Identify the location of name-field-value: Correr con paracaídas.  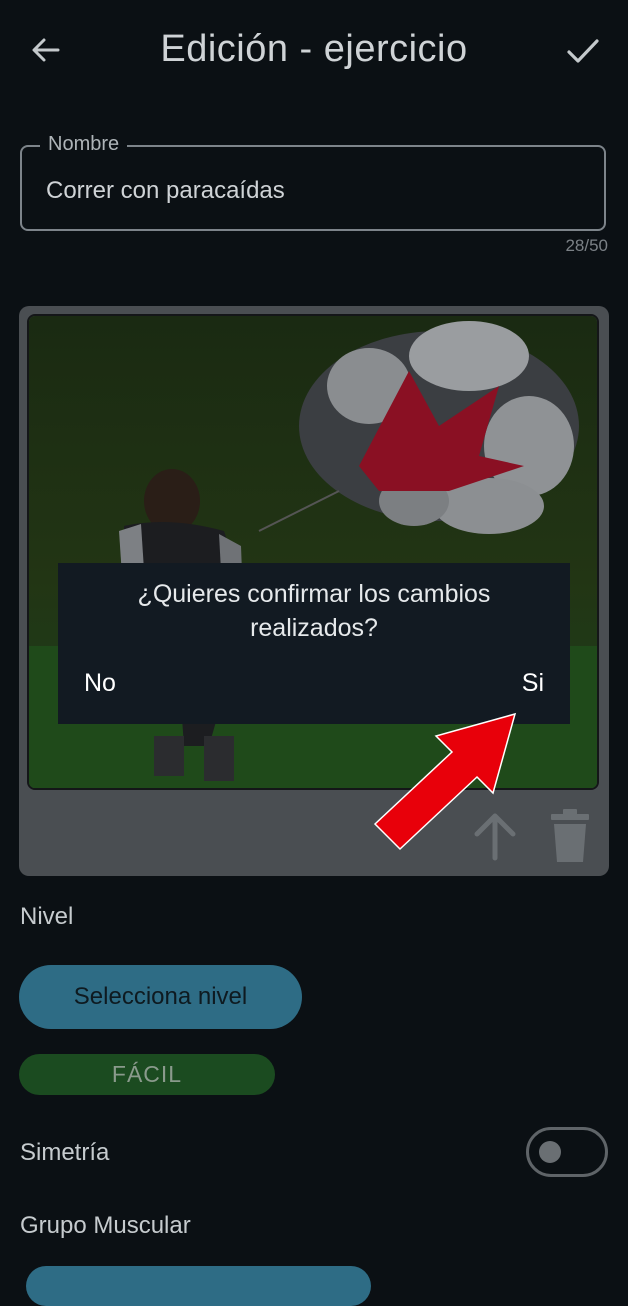
(165, 191).